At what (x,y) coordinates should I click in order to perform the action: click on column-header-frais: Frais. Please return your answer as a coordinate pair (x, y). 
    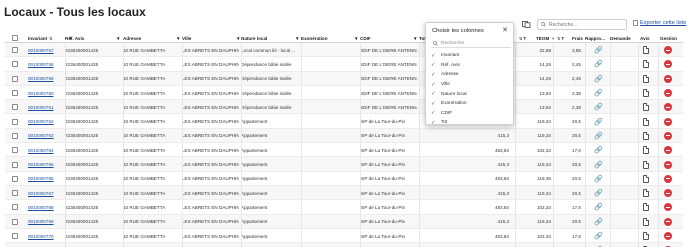
    Looking at the image, I should click on (577, 38).